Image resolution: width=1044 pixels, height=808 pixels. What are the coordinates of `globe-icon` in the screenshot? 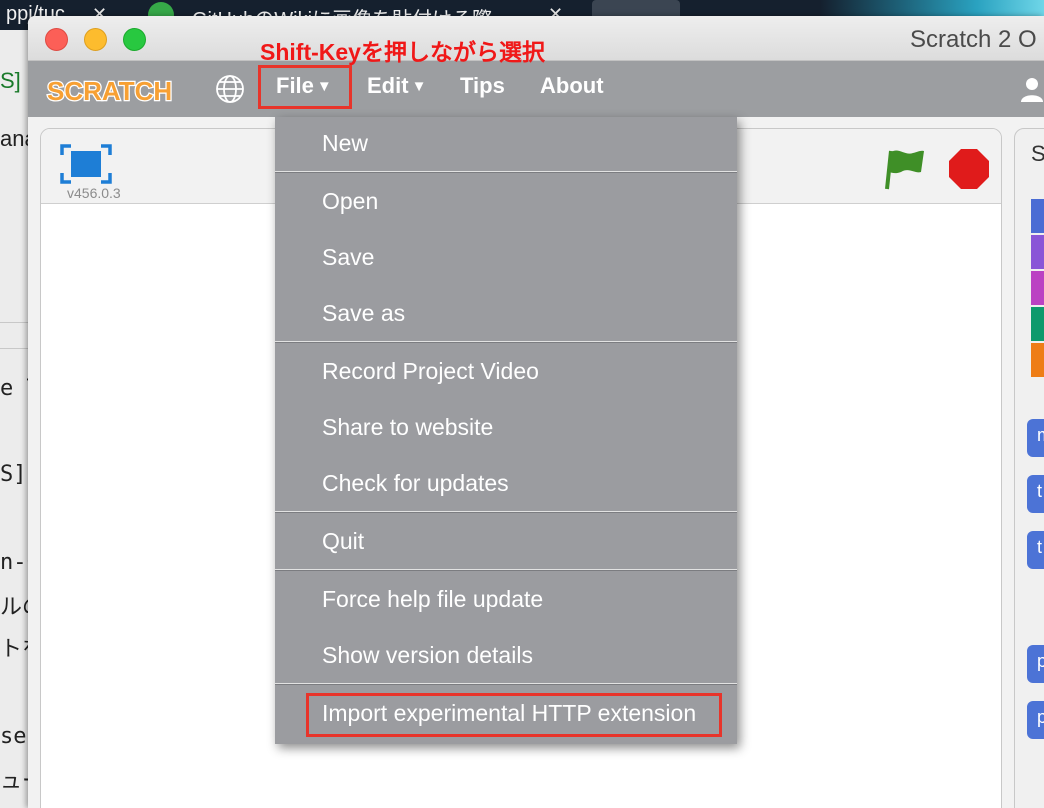 It's located at (230, 89).